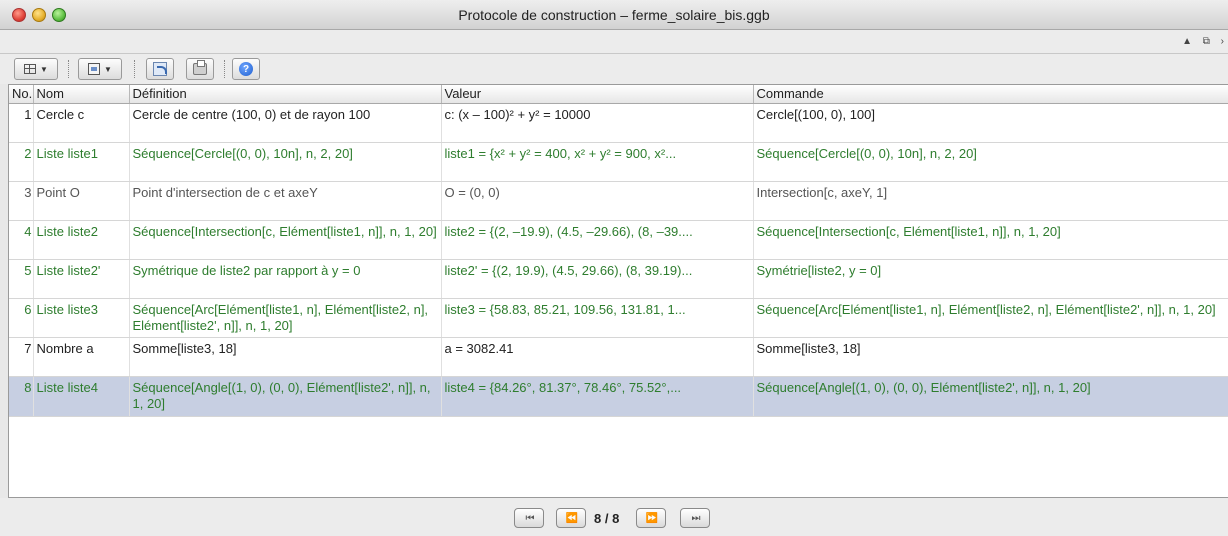 The width and height of the screenshot is (1228, 536). What do you see at coordinates (67, 309) in the screenshot?
I see `row-name-text: Liste liste3` at bounding box center [67, 309].